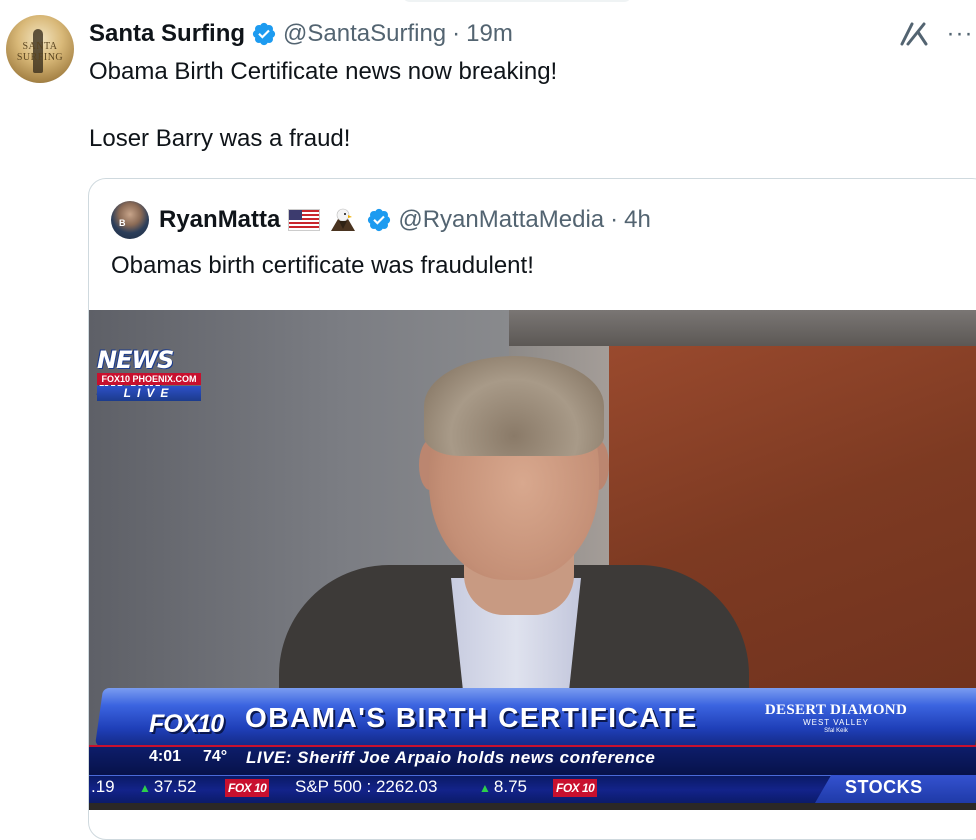 Image resolution: width=976 pixels, height=840 pixels. What do you see at coordinates (379, 220) in the screenshot?
I see `quoted-verified-badge-icon` at bounding box center [379, 220].